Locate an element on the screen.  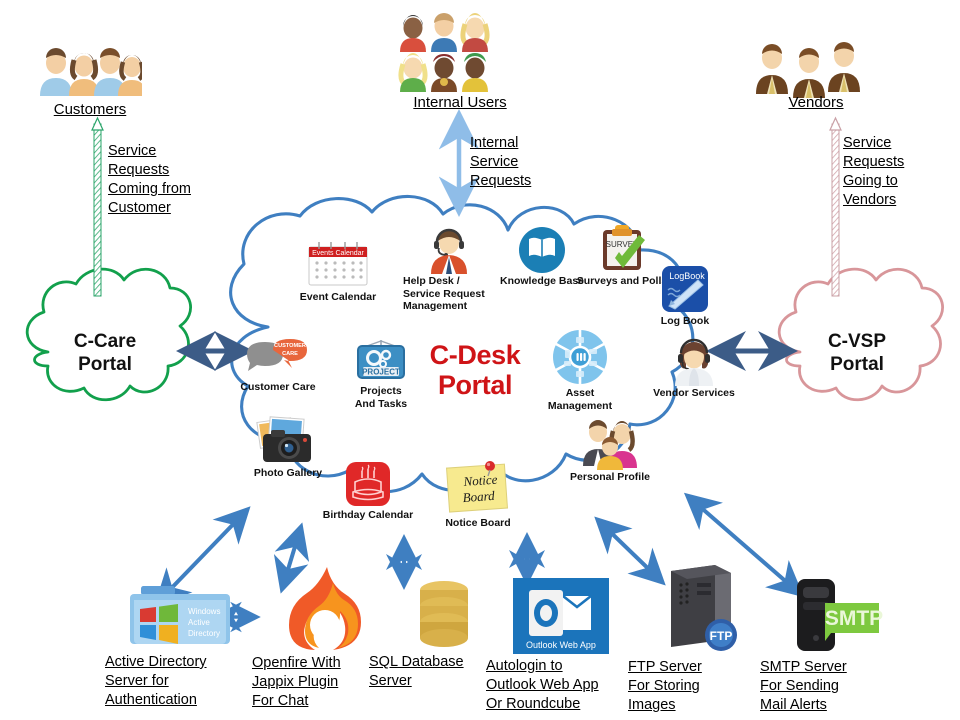
vendors-label: Vendors is located at coordinates (816, 102).